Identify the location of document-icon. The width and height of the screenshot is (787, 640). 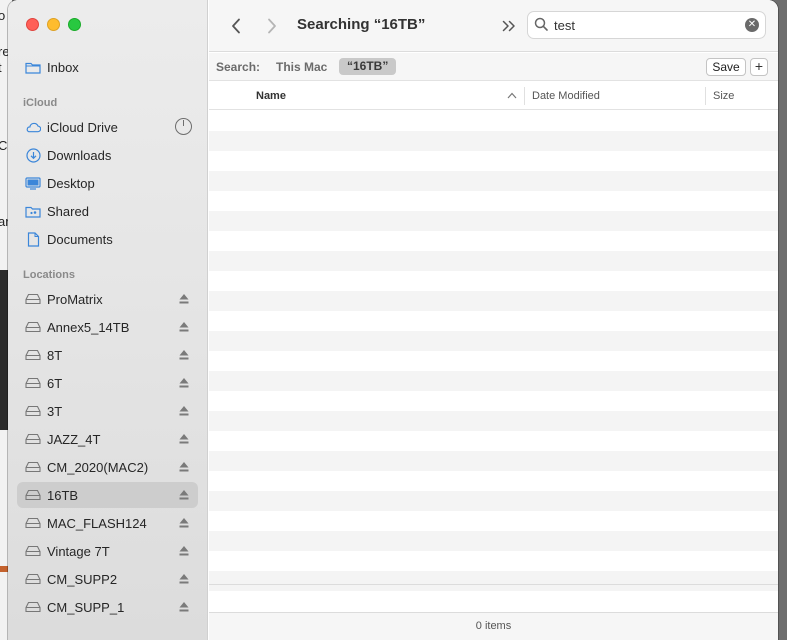
(33, 239).